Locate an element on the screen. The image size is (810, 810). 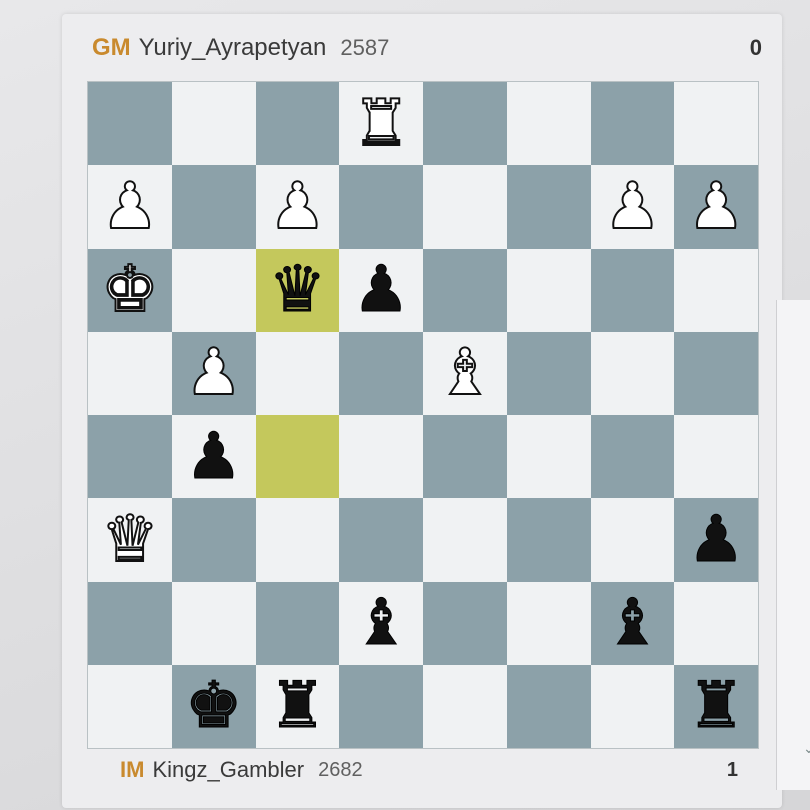
square-h4 is located at coordinates (716, 457).